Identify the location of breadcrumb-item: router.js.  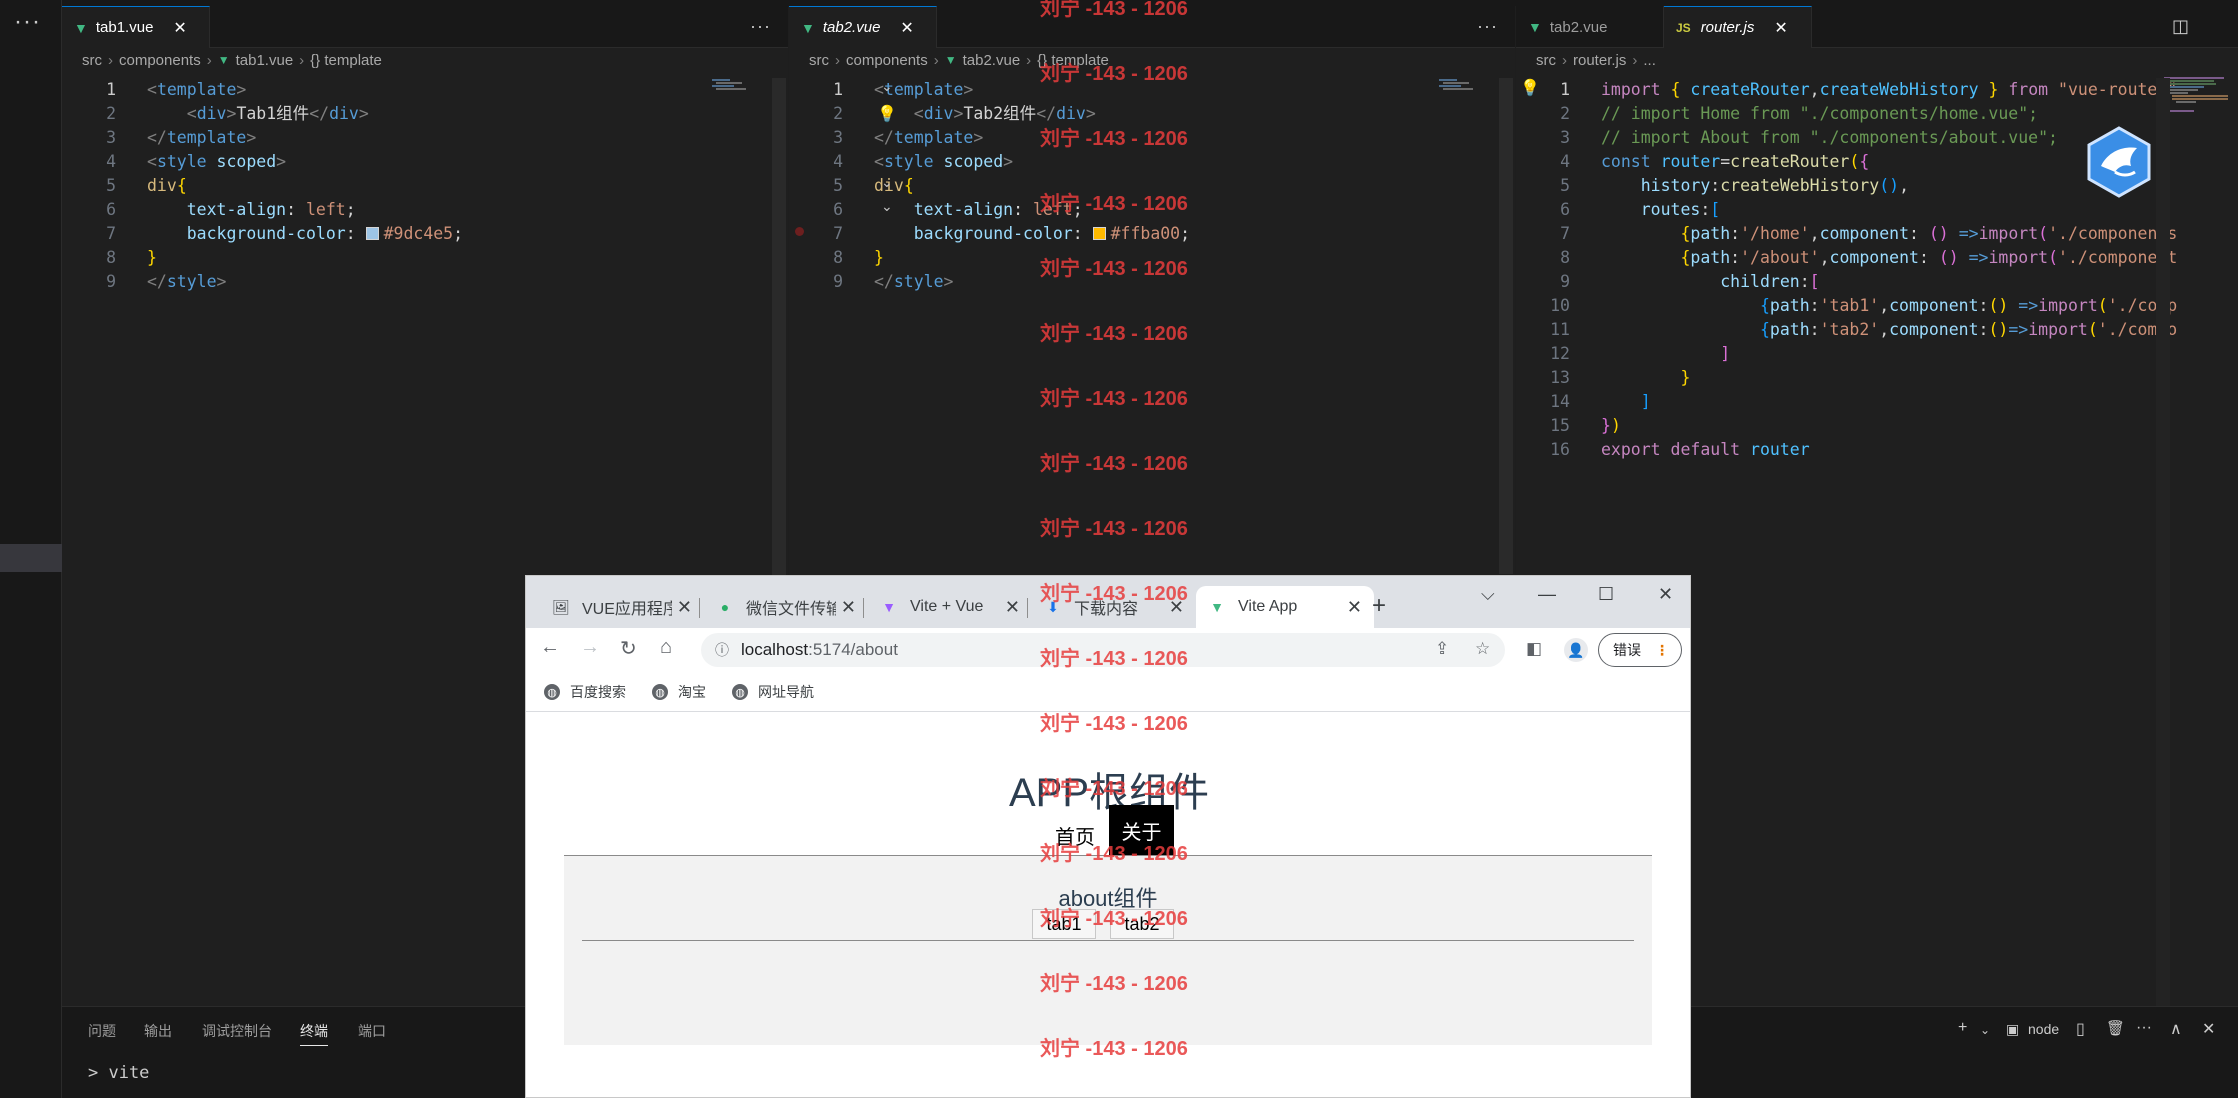
(1599, 60).